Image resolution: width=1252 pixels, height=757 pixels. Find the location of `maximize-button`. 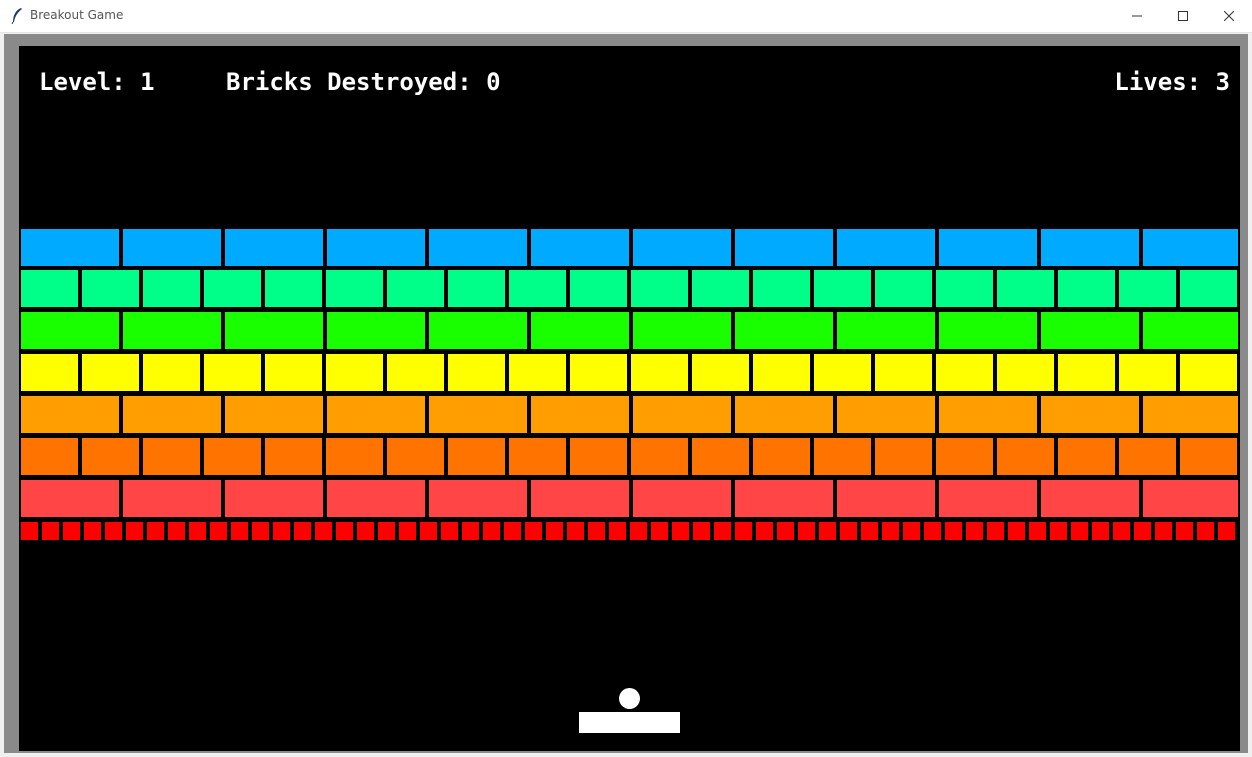

maximize-button is located at coordinates (1183, 16).